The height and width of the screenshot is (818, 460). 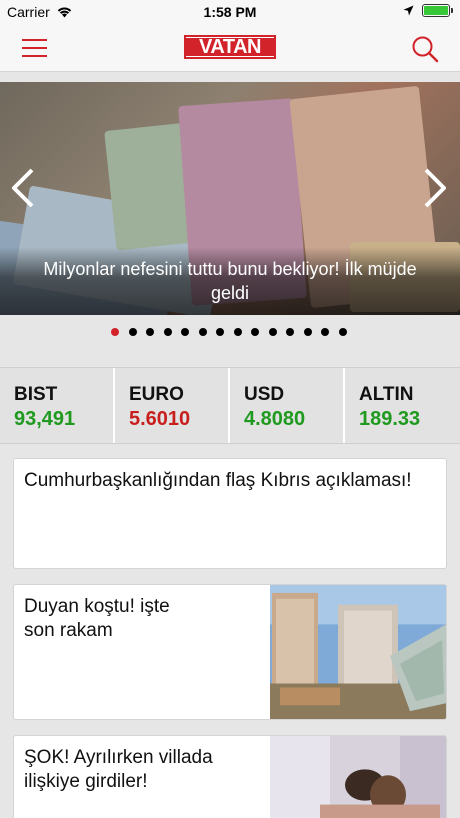 I want to click on battery-icon, so click(x=437, y=10).